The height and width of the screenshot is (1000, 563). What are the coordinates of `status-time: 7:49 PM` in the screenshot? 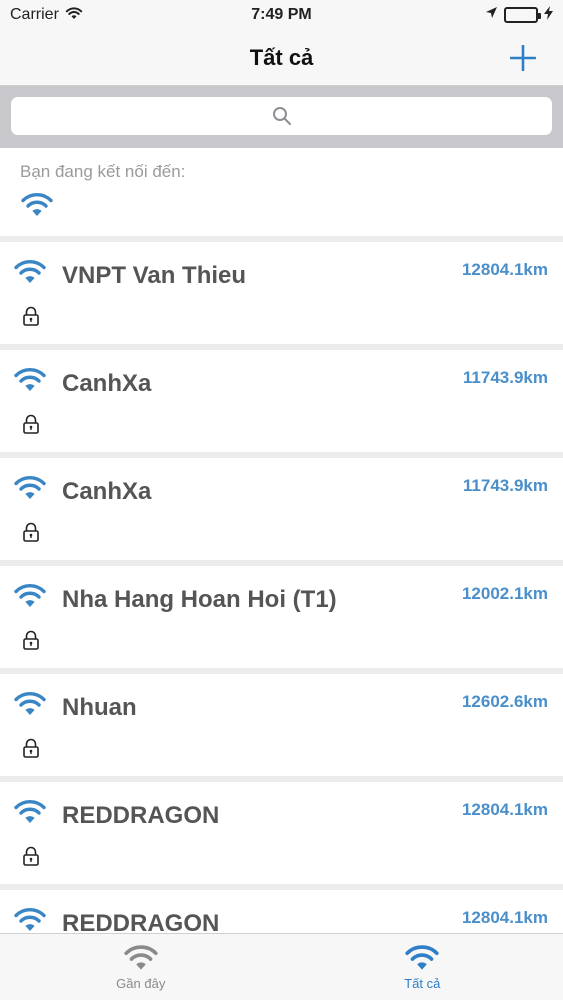 It's located at (281, 14).